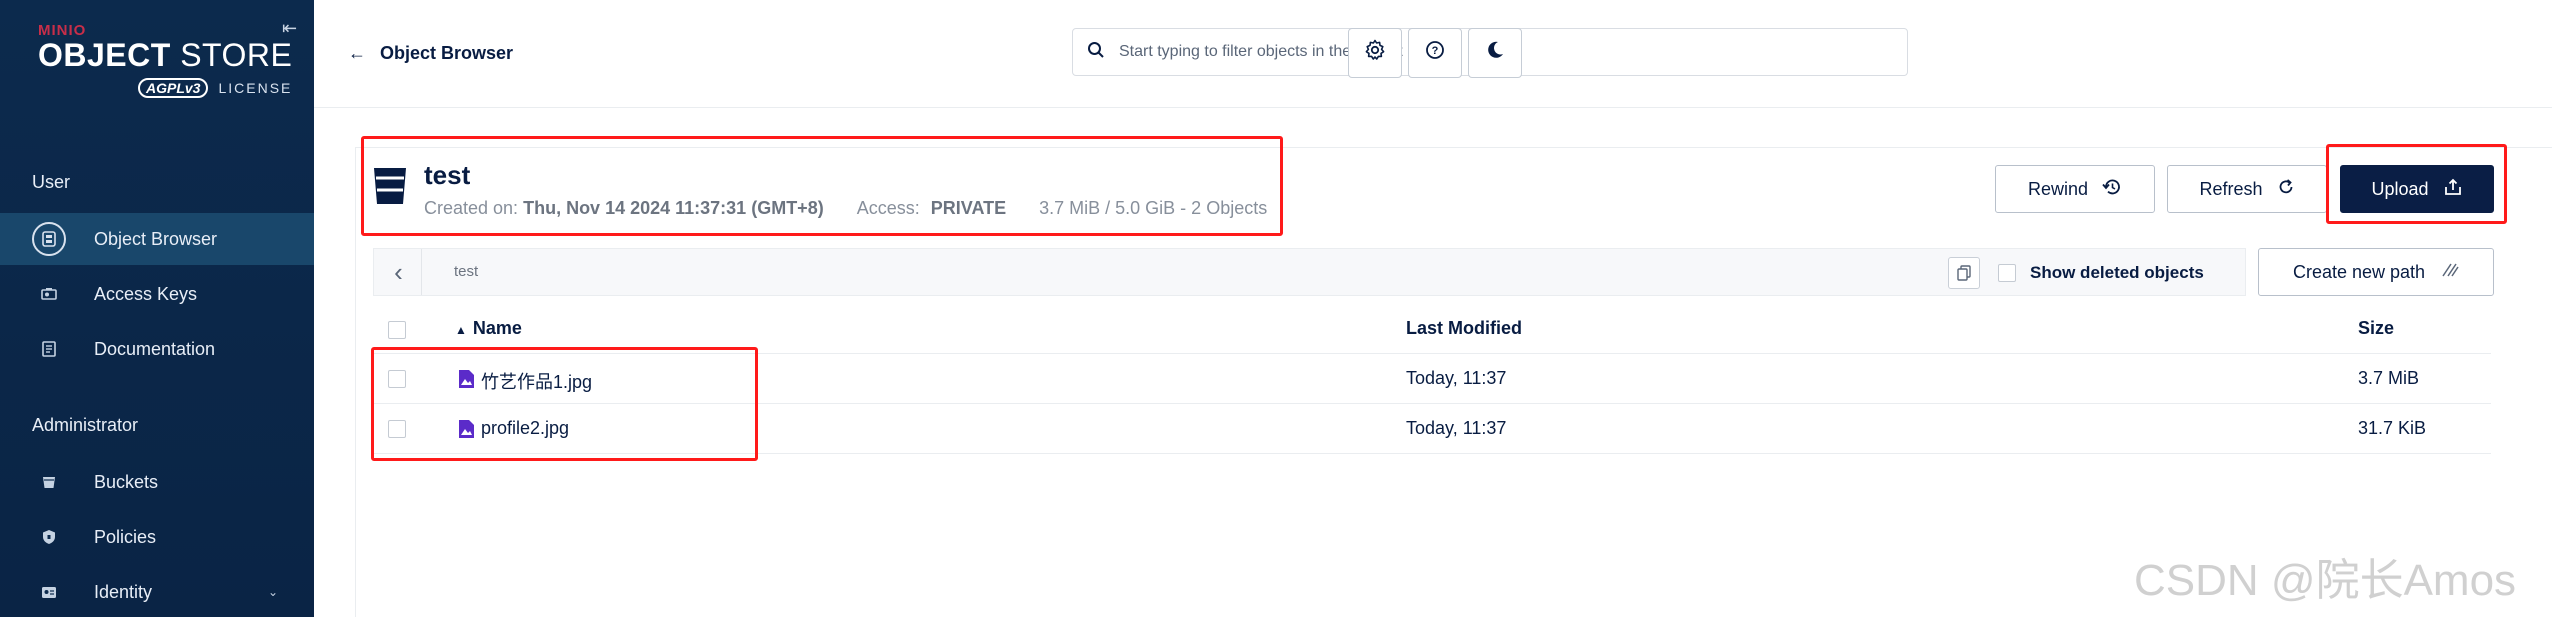 This screenshot has height=618, width=2552. I want to click on copy-path-icon, so click(1964, 273).